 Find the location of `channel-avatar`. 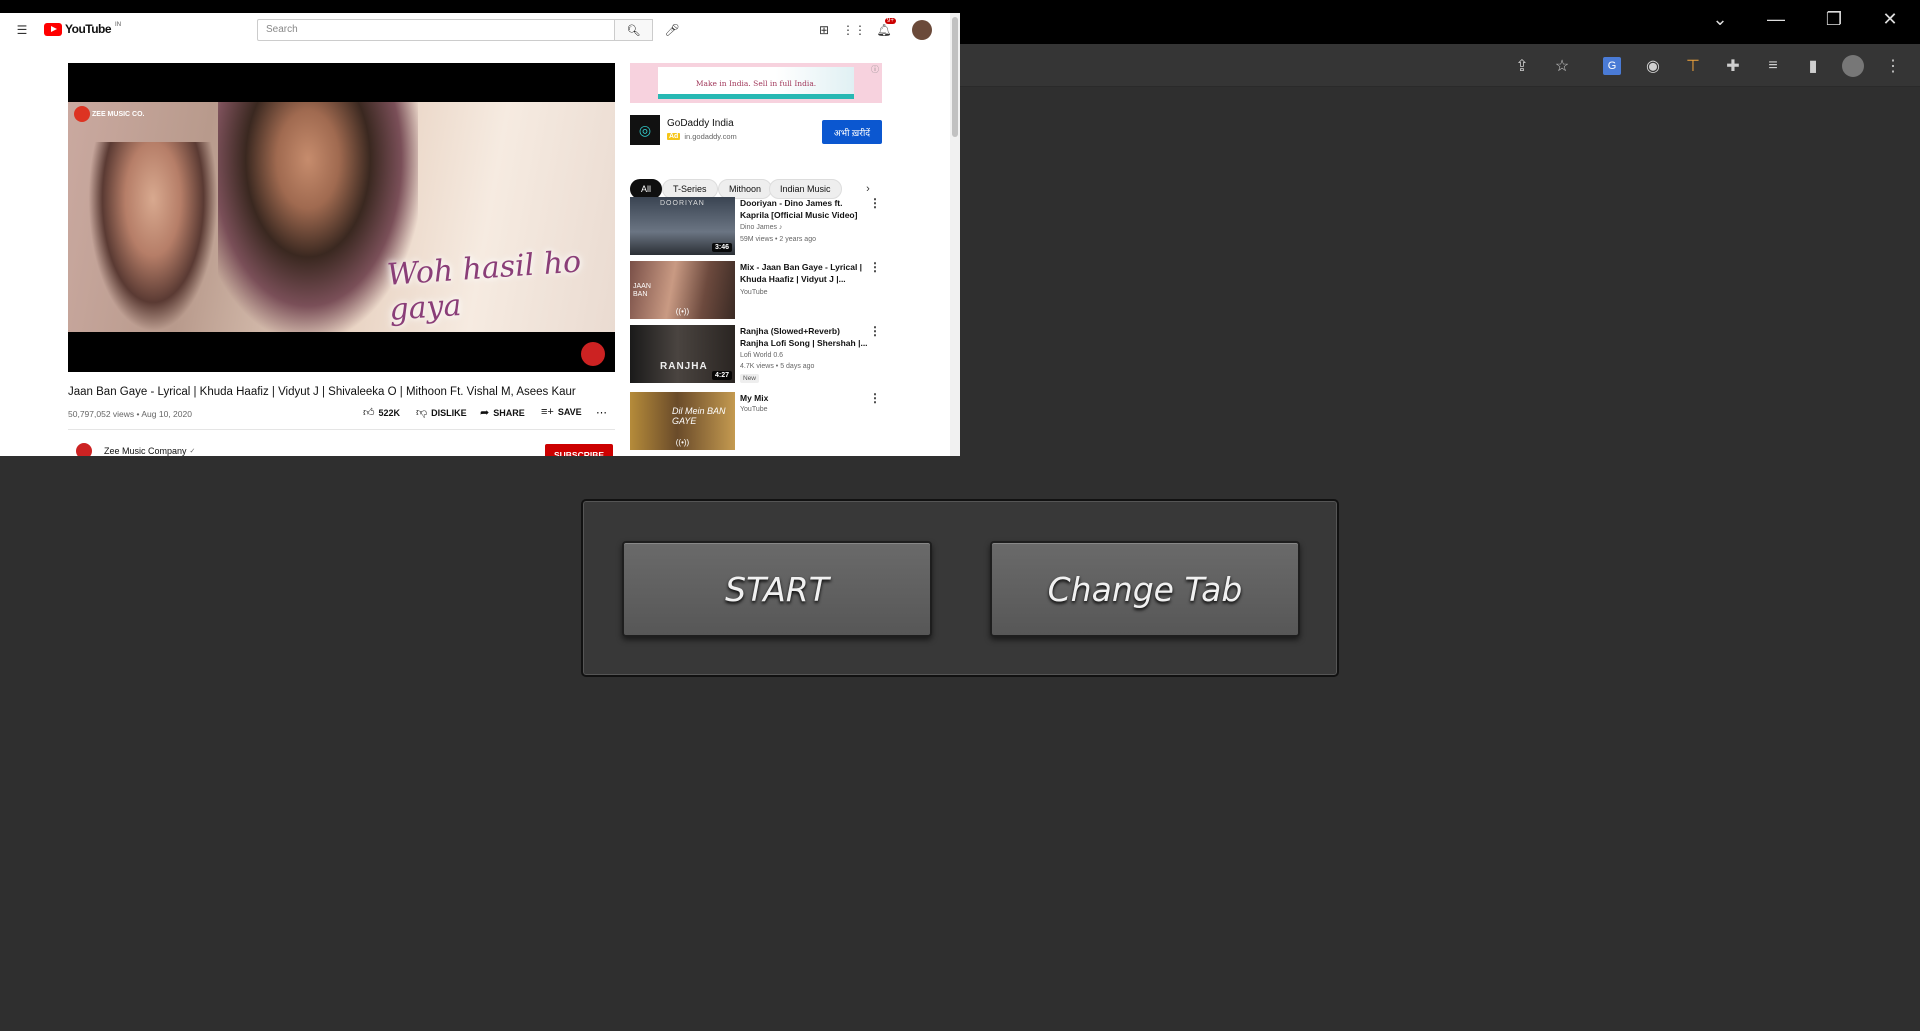

channel-avatar is located at coordinates (84, 449).